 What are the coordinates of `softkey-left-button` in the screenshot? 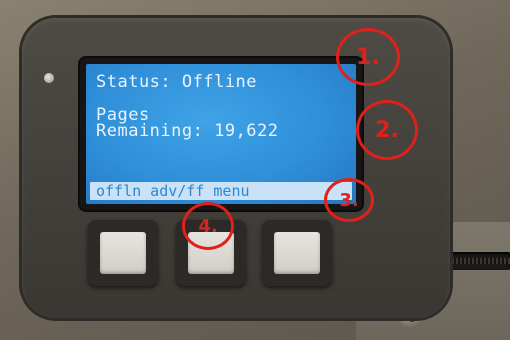 It's located at (123, 253).